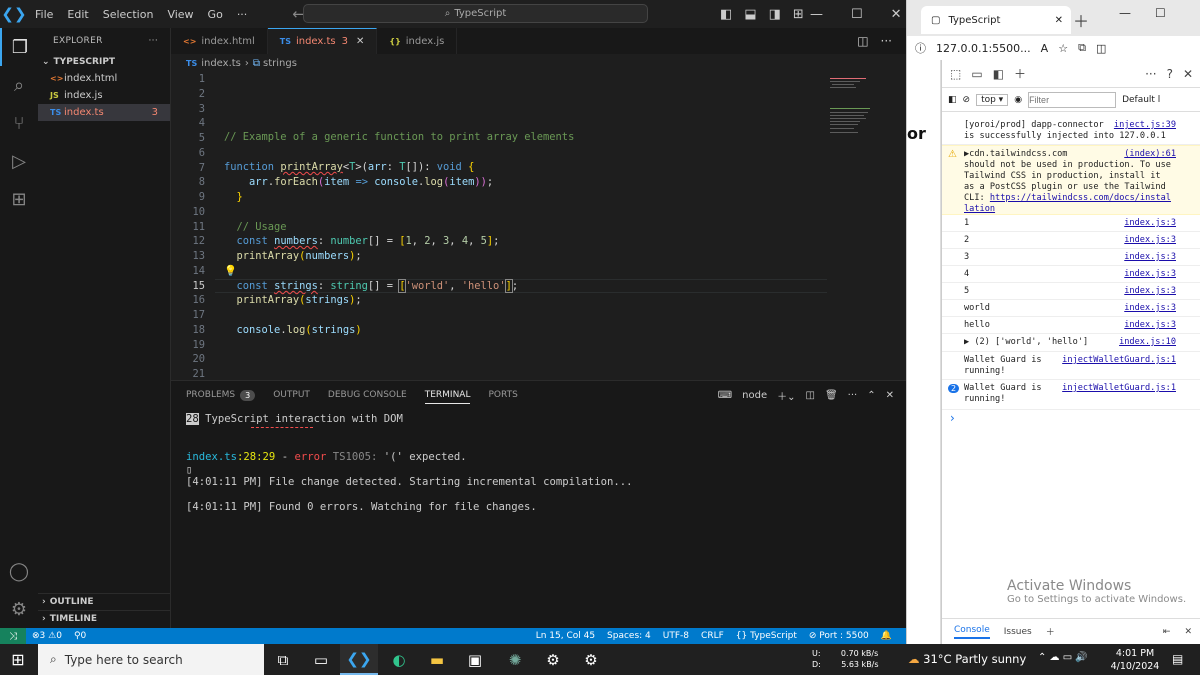 The image size is (1200, 675). I want to click on menu-more: ···, so click(242, 14).